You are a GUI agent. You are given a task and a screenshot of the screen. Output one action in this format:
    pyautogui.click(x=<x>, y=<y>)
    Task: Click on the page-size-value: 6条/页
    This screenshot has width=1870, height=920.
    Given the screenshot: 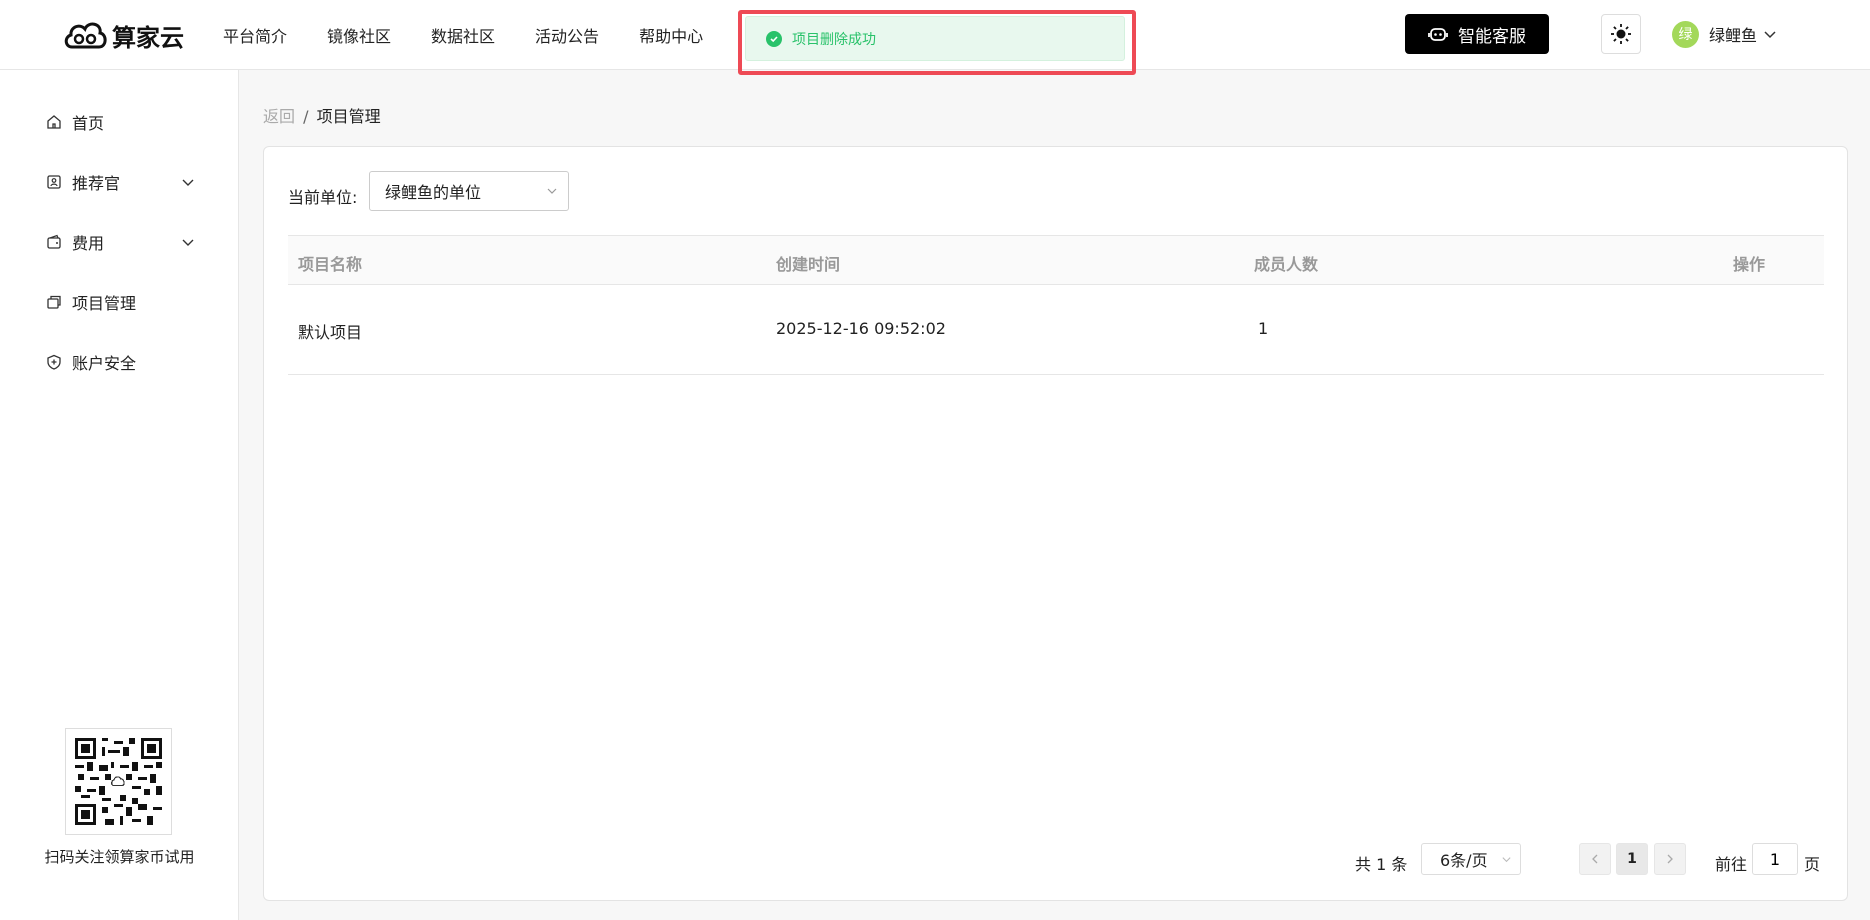 What is the action you would take?
    pyautogui.click(x=1464, y=860)
    